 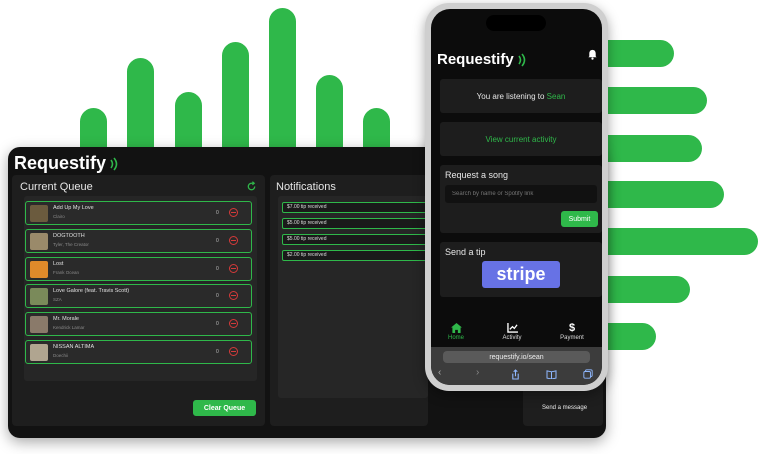 What do you see at coordinates (516, 23) in the screenshot?
I see `dynamic-island` at bounding box center [516, 23].